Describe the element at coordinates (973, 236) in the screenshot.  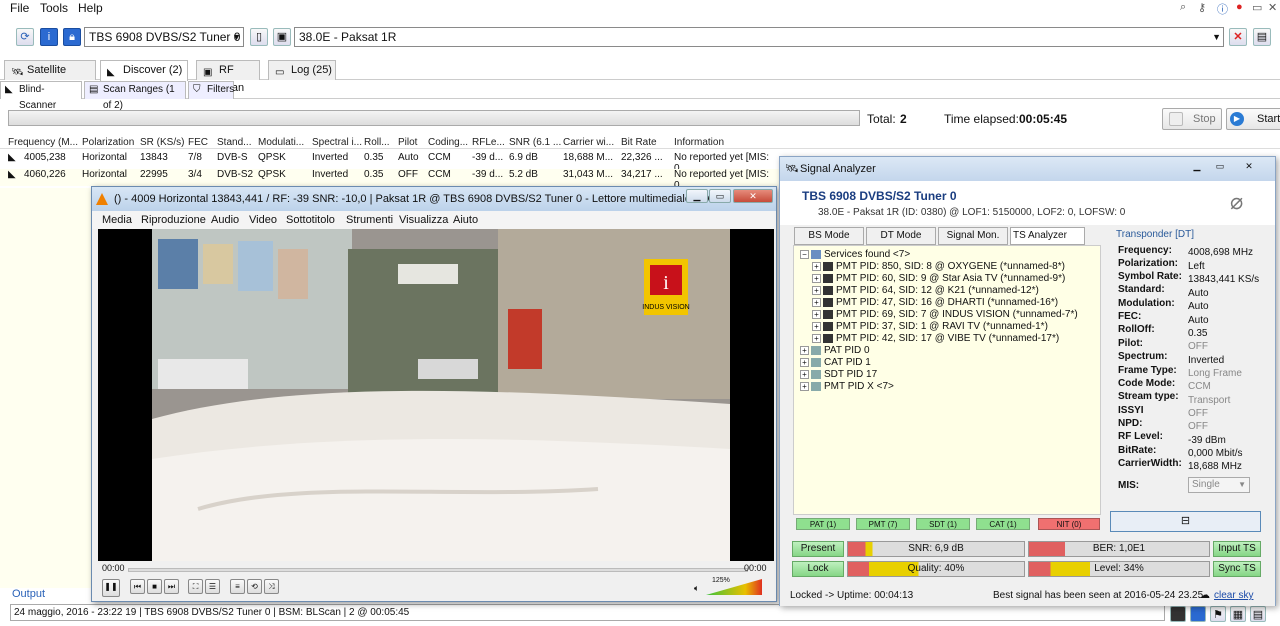
I see `tab-signal-mon: Signal Mon.` at that location.